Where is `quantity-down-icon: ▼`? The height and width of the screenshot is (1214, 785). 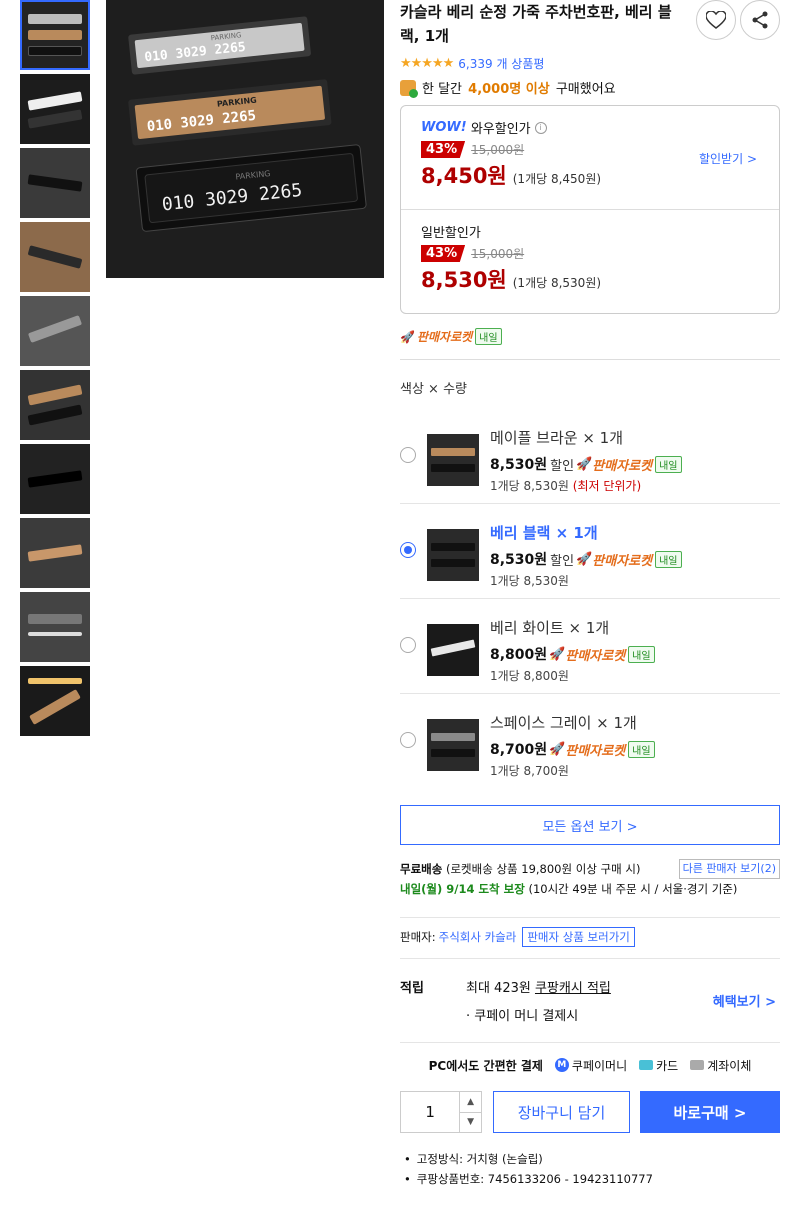 quantity-down-icon: ▼ is located at coordinates (470, 1123).